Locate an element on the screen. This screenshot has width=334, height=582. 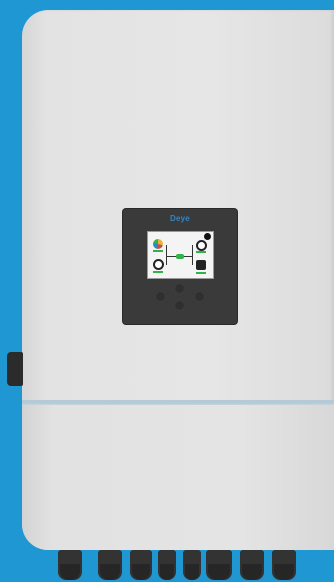
home-bar is located at coordinates (201, 273).